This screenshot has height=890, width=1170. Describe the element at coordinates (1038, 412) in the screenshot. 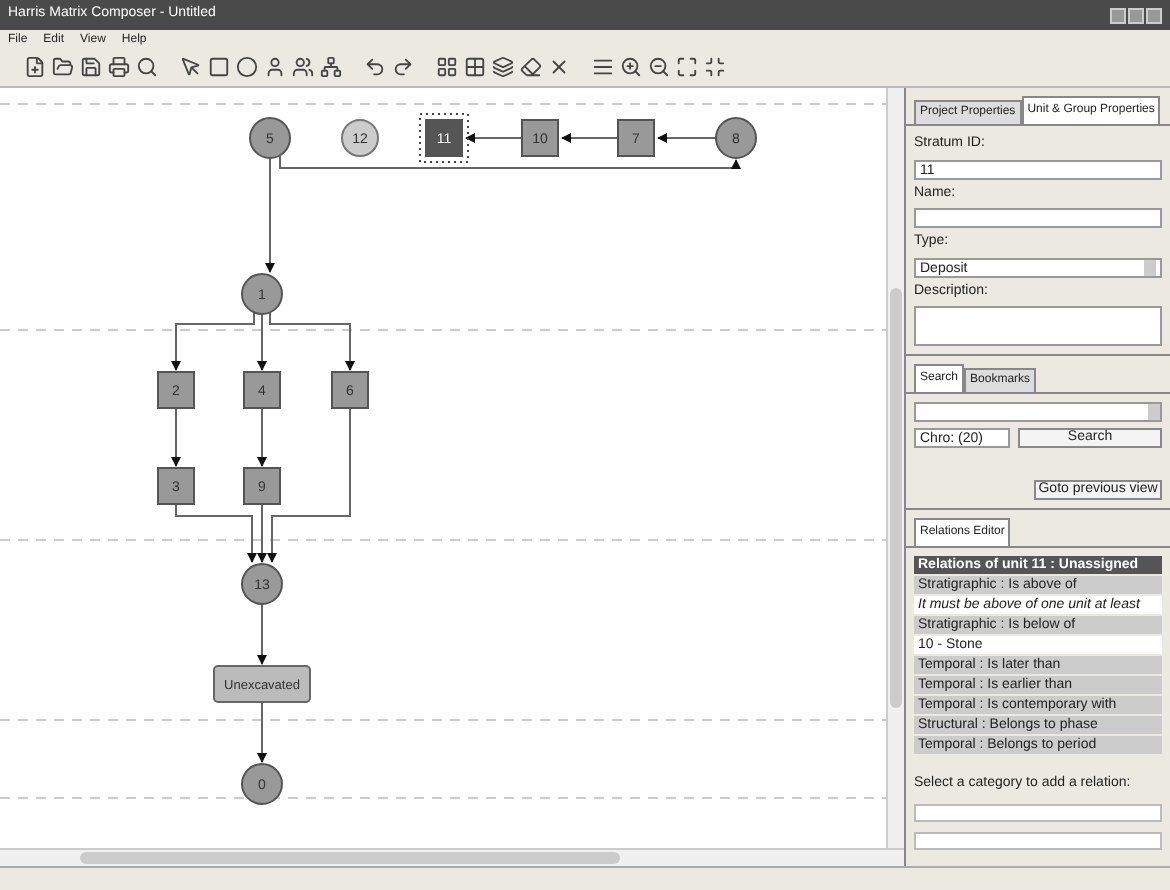

I see `search-dropdown` at that location.